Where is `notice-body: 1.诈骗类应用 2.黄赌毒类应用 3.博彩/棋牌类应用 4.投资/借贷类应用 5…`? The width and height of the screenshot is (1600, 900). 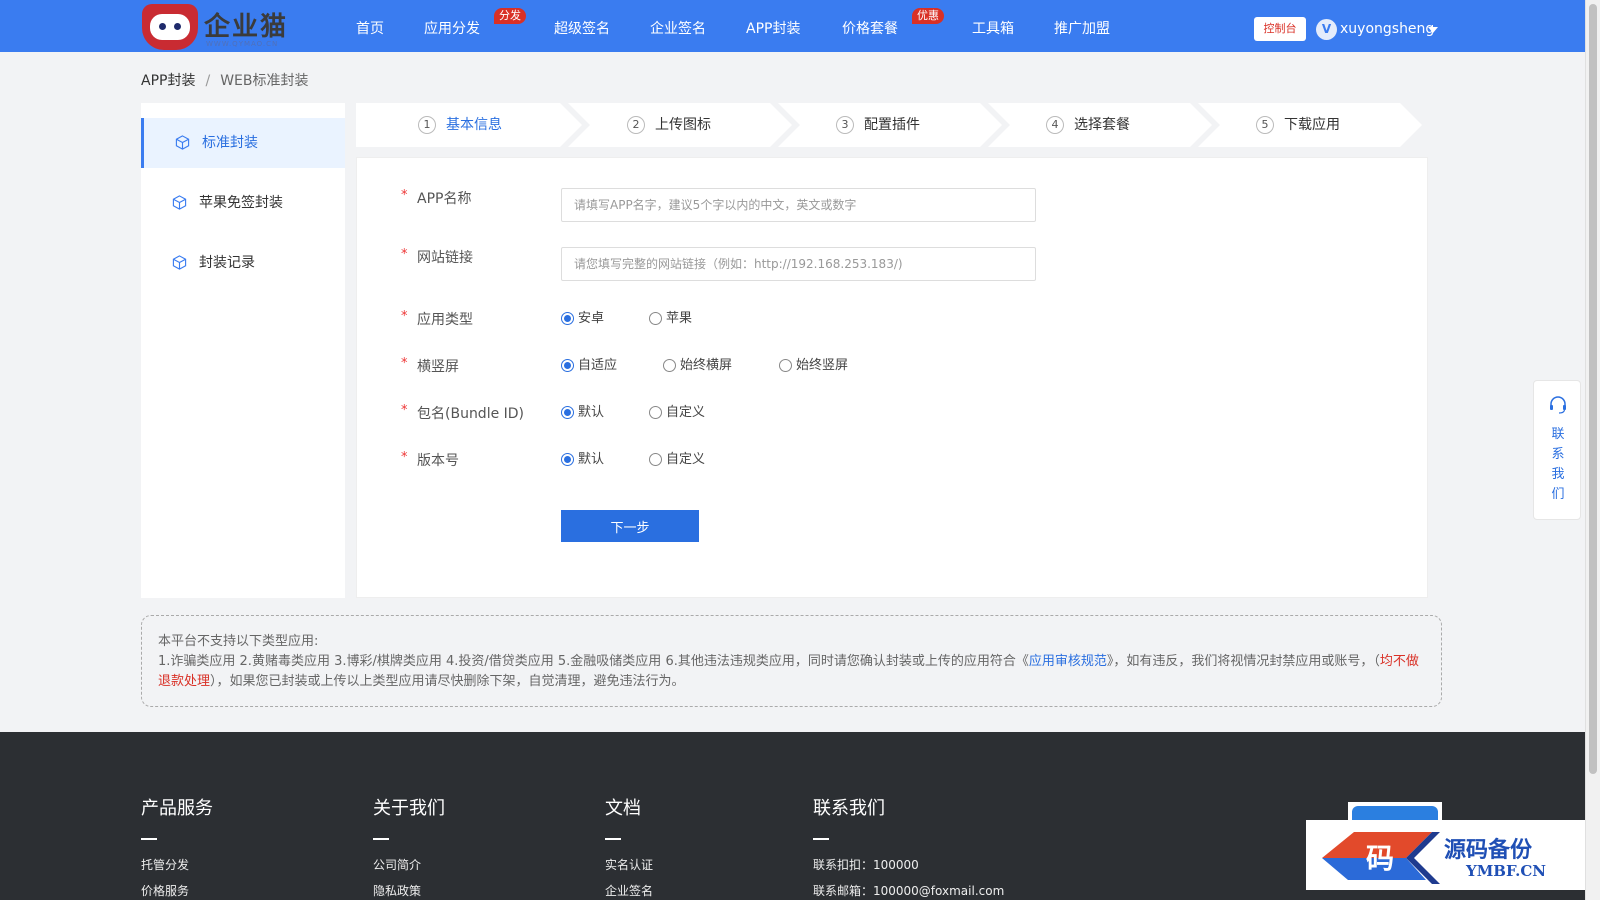 notice-body: 1.诈骗类应用 2.黄赌毒类应用 3.博彩/棋牌类应用 4.投资/借贷类应用 5… is located at coordinates (791, 672).